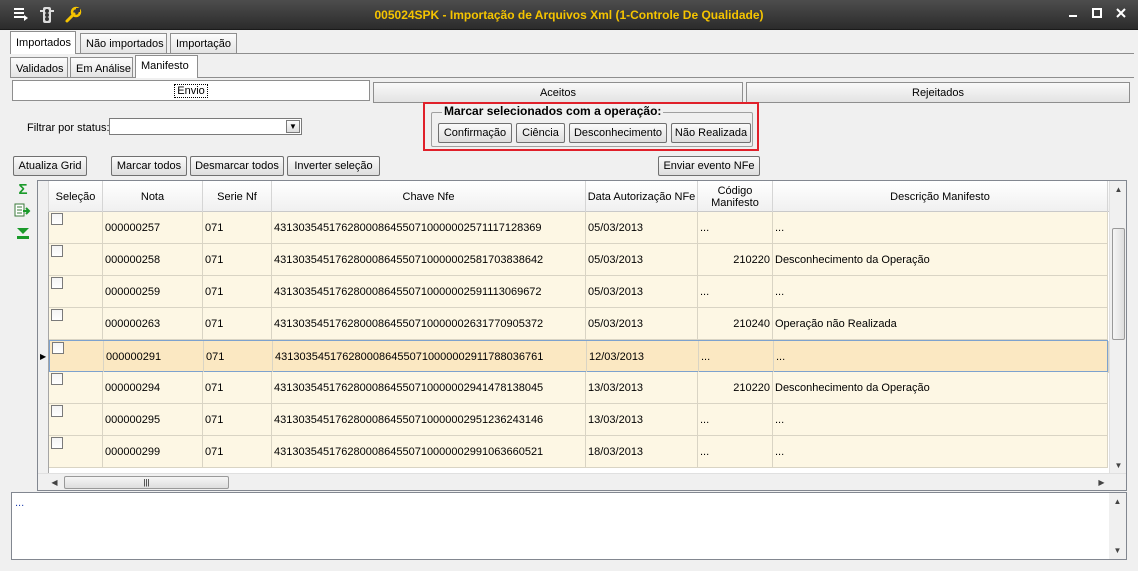 This screenshot has height=571, width=1138. I want to click on cell-codigo: 210220, so click(735, 260).